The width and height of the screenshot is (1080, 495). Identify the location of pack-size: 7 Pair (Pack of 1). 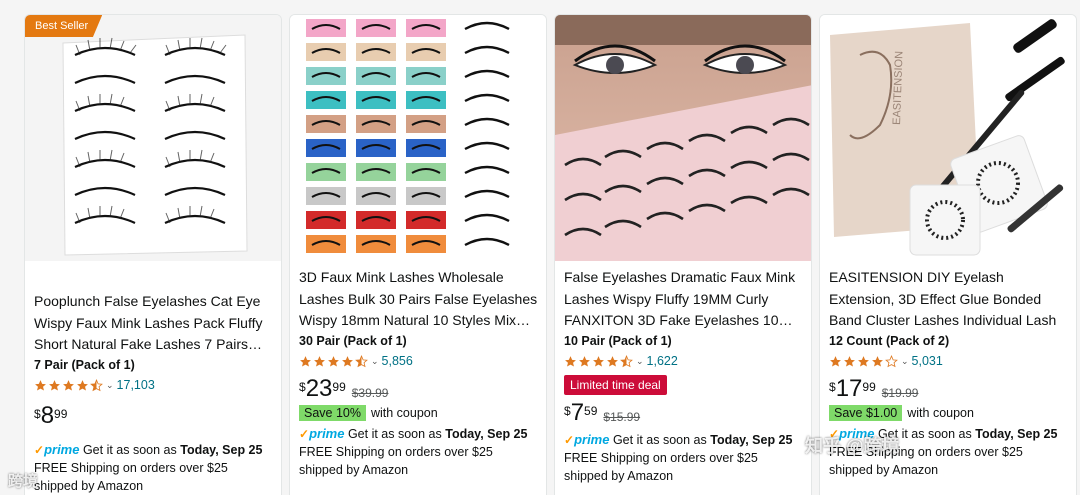
(84, 365).